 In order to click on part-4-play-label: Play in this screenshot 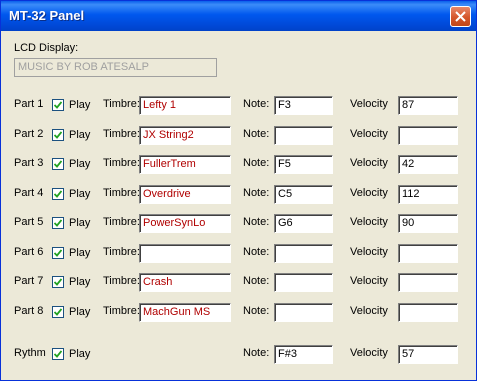, I will do `click(80, 194)`.